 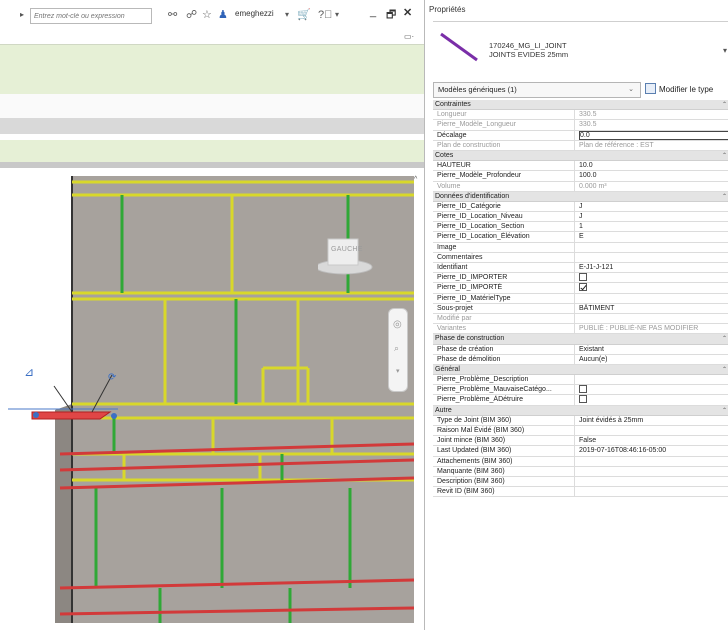 I want to click on property-value: 100.0, so click(x=653, y=176).